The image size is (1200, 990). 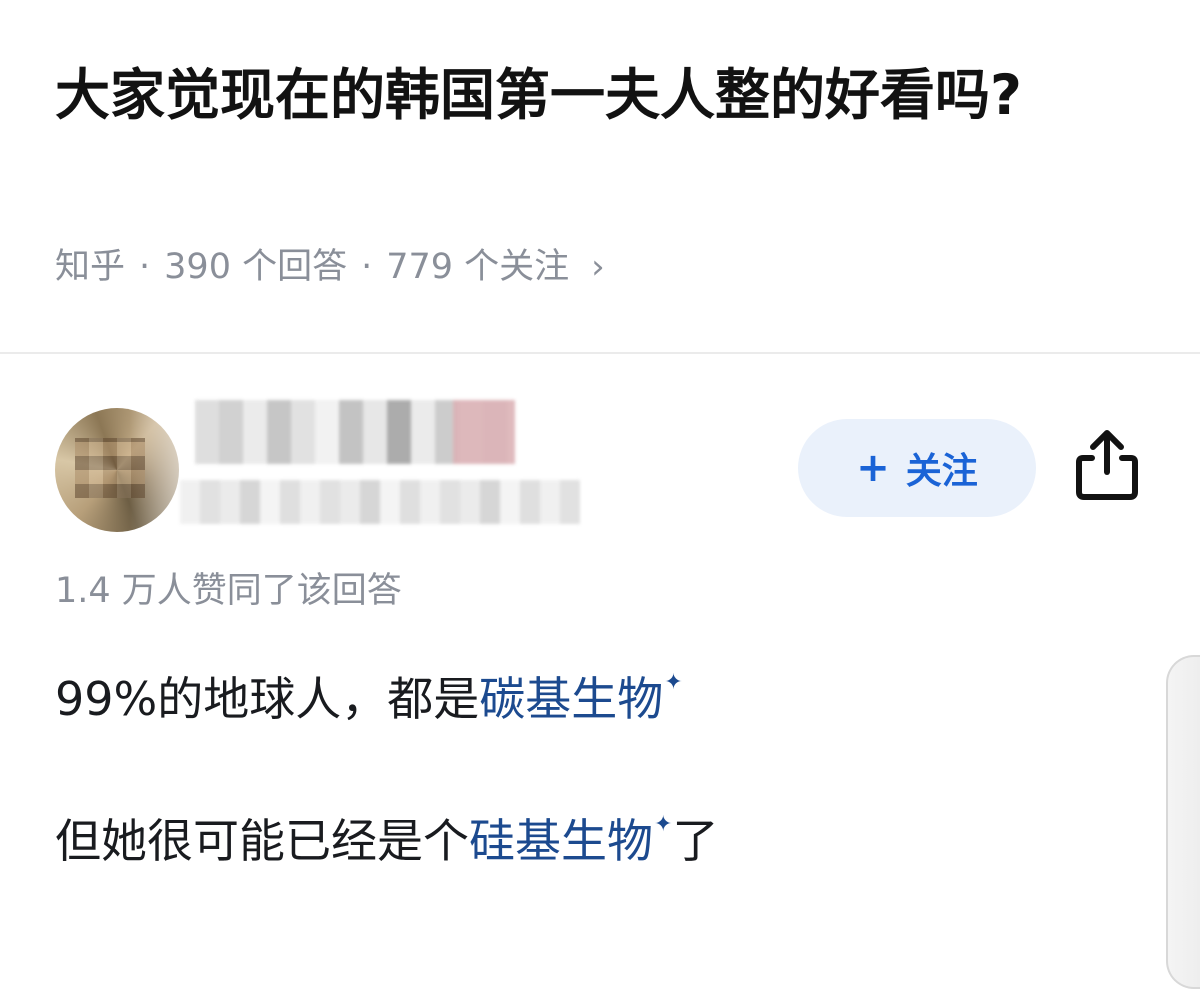 What do you see at coordinates (1107, 465) in the screenshot?
I see `share-icon` at bounding box center [1107, 465].